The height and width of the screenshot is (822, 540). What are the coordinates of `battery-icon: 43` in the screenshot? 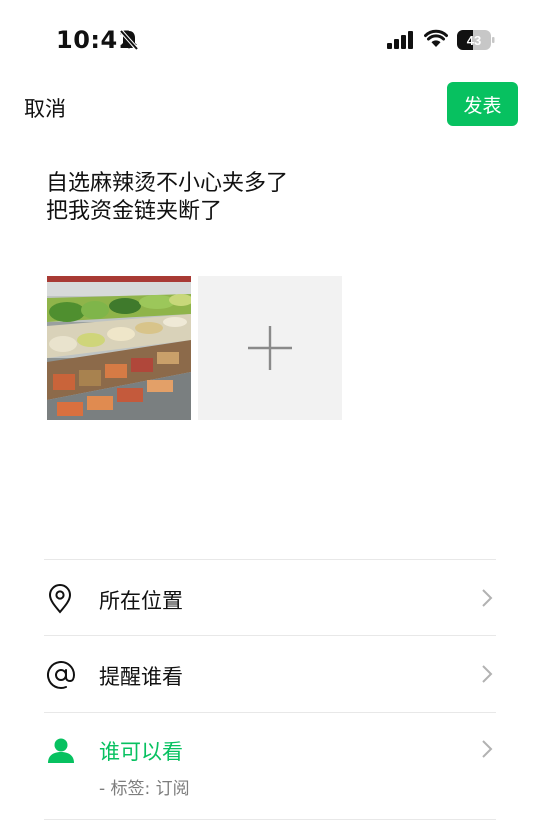 It's located at (476, 42).